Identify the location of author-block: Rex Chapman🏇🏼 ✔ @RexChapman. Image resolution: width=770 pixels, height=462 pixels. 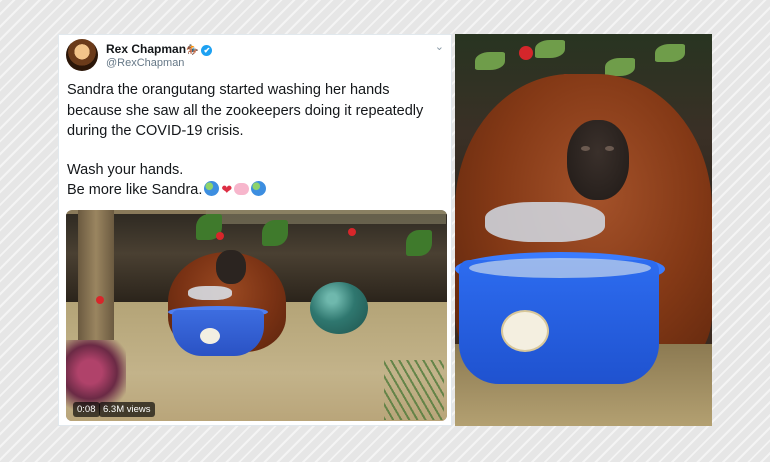
(159, 55).